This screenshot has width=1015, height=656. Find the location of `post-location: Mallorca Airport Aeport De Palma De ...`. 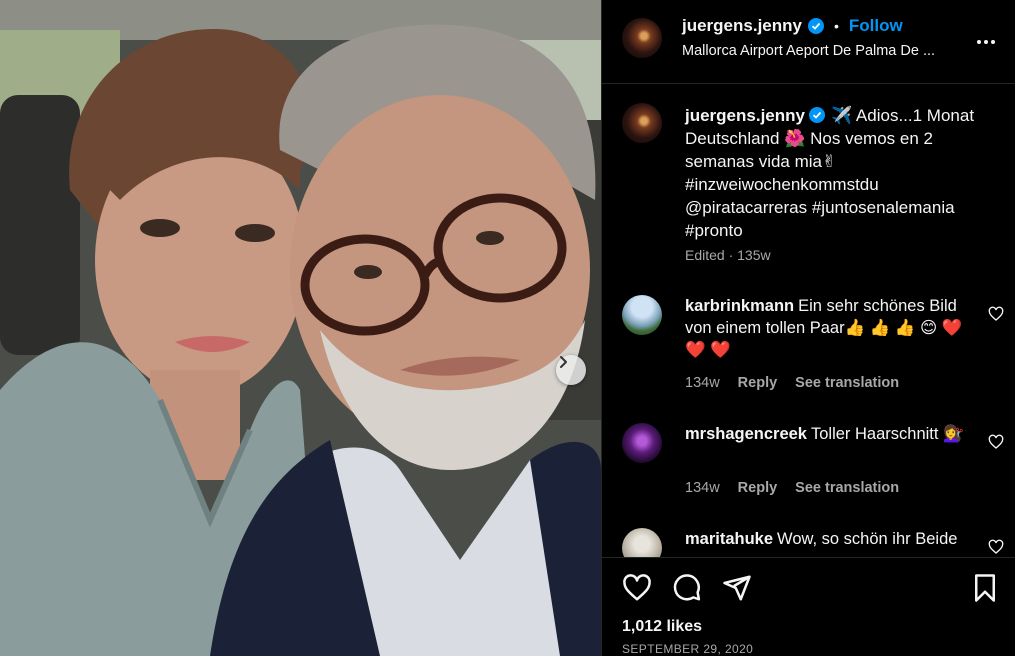

post-location: Mallorca Airport Aeport De Palma De ... is located at coordinates (817, 51).